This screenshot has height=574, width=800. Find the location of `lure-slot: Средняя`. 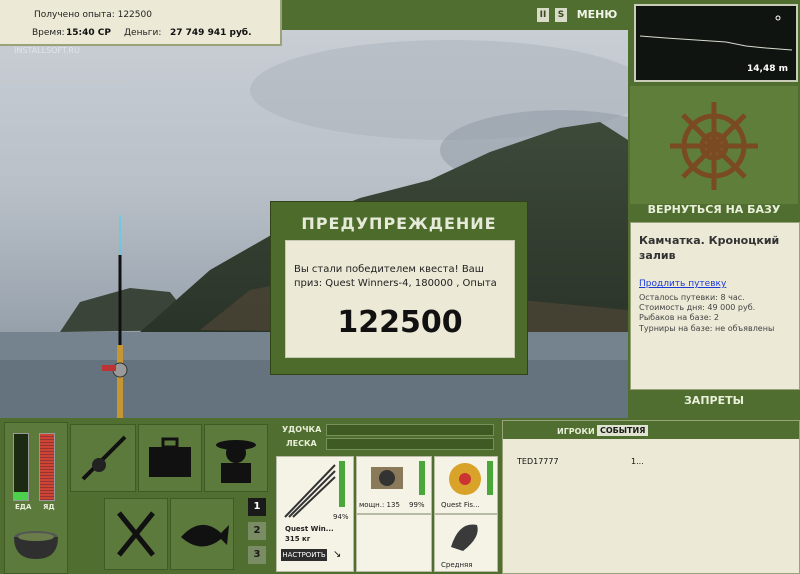

lure-slot: Средняя is located at coordinates (466, 543).